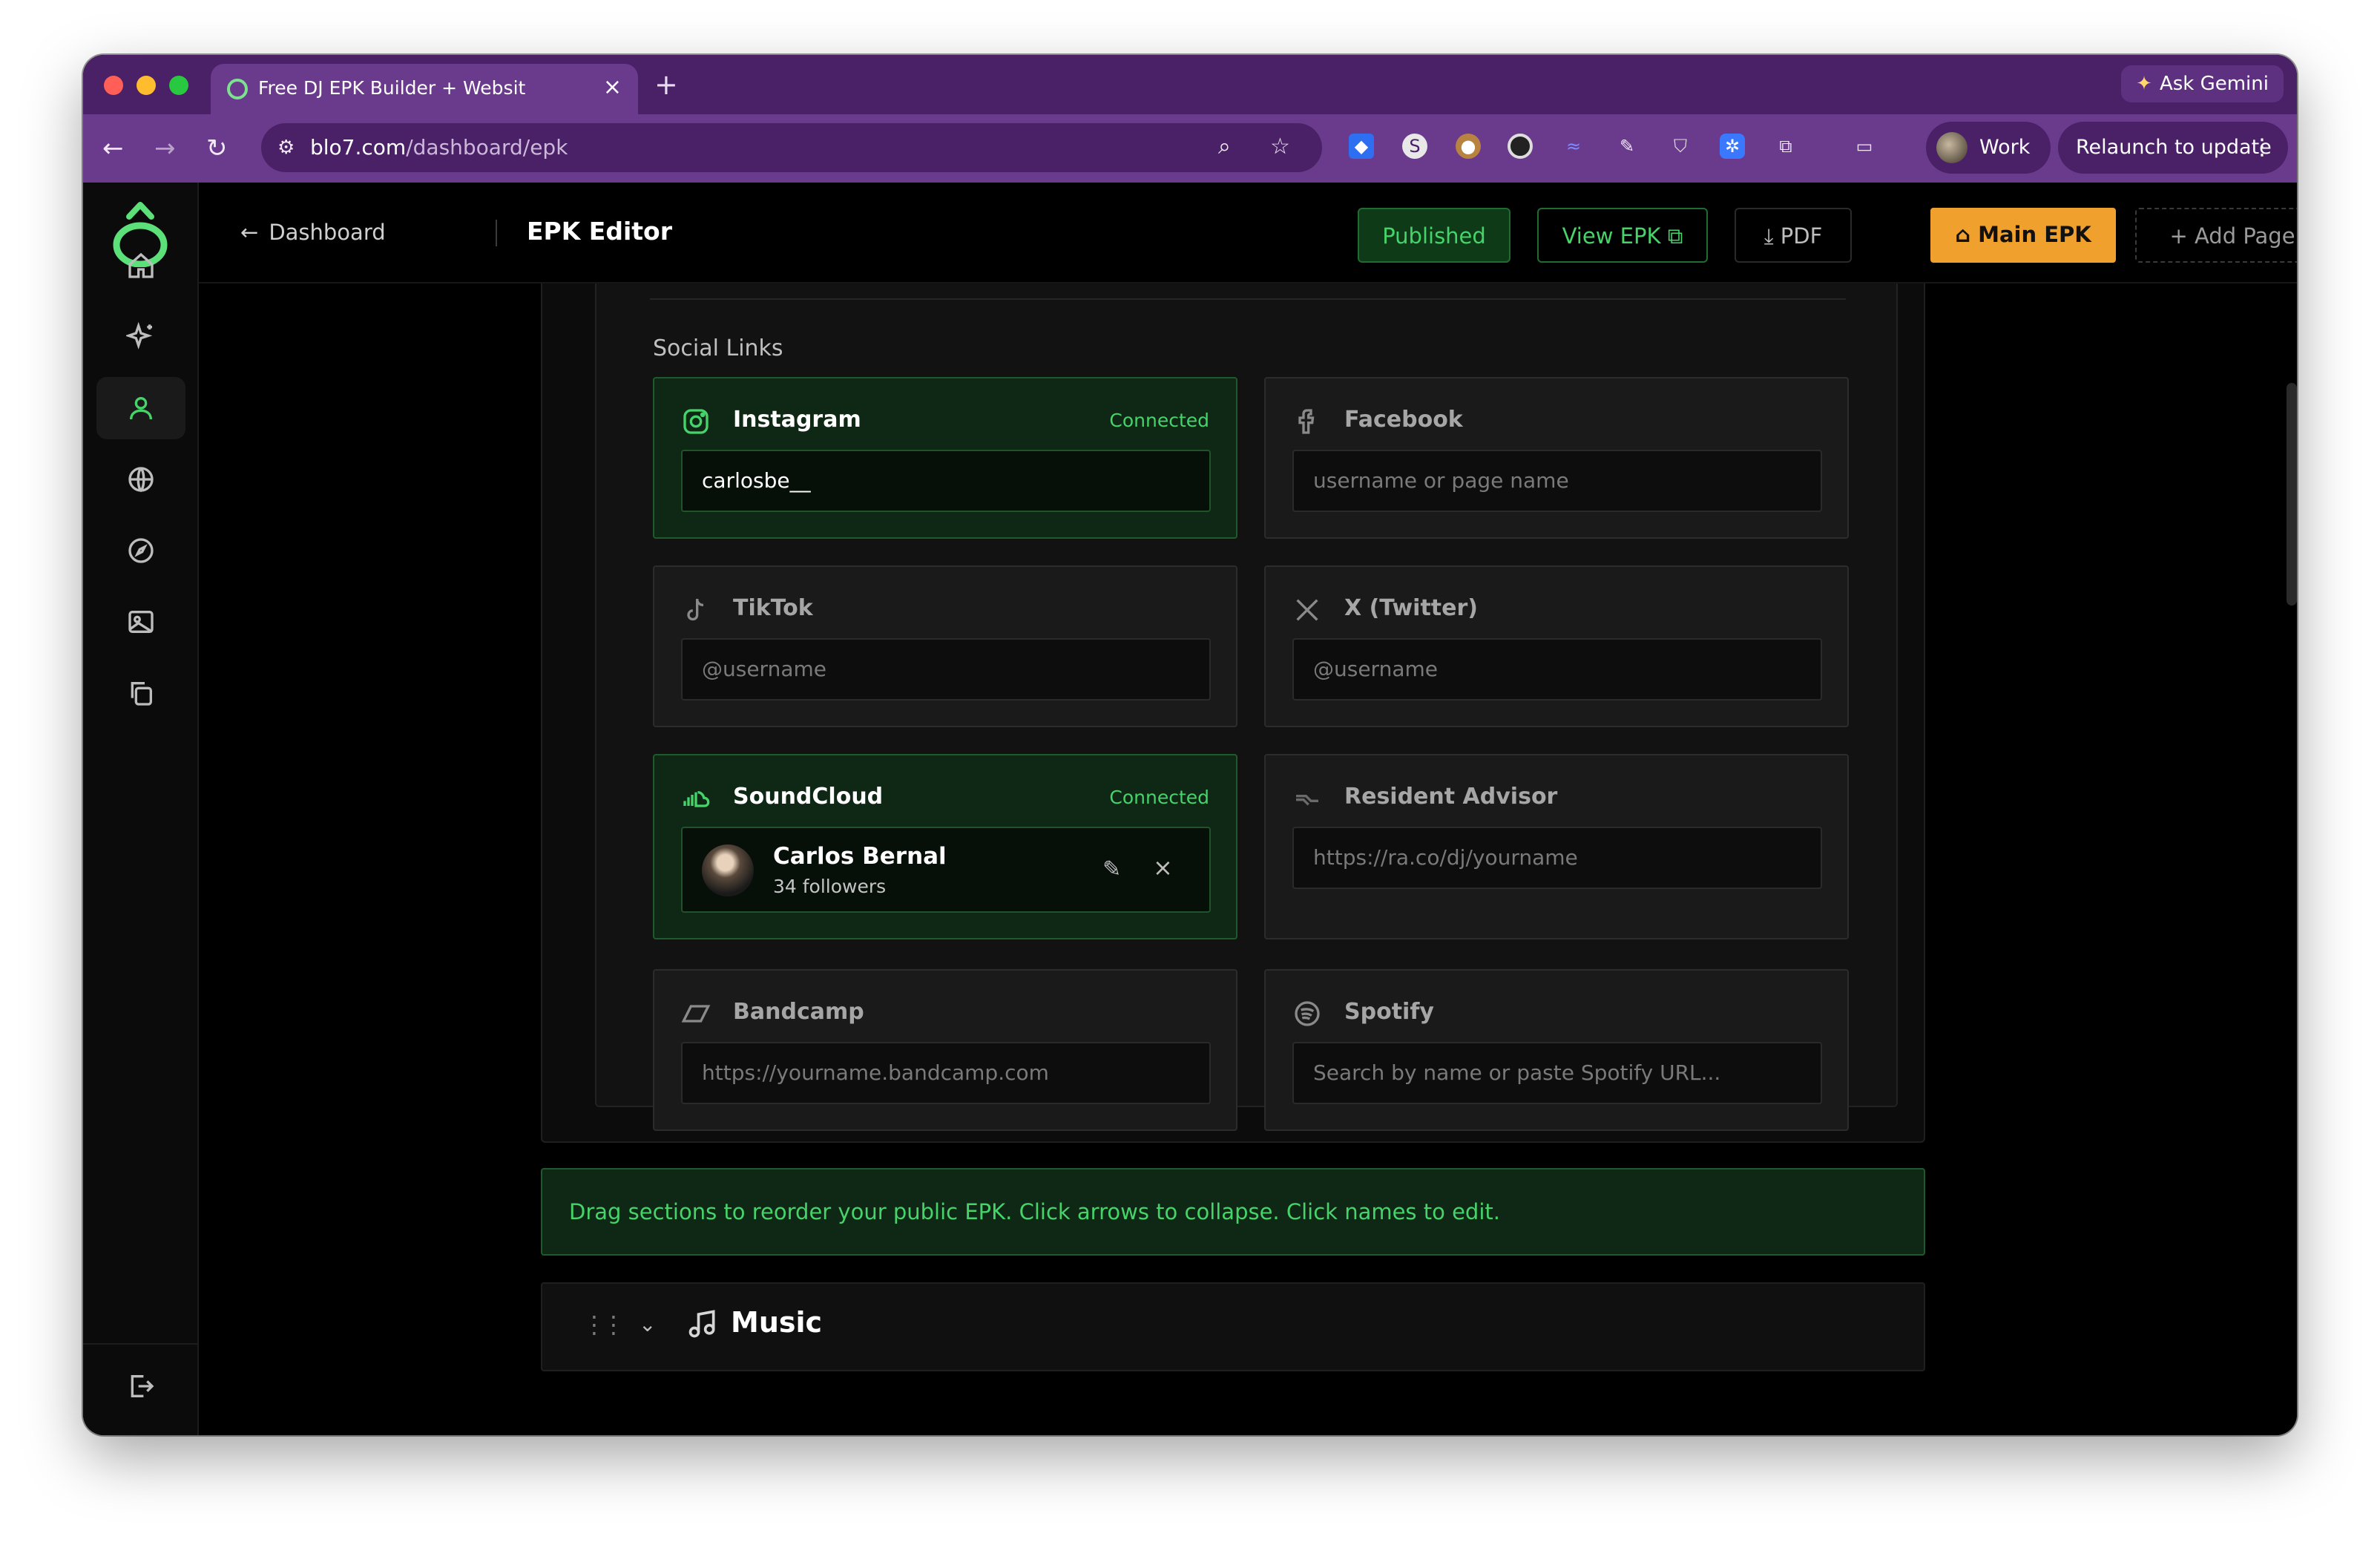 The image size is (2380, 1545). Describe the element at coordinates (2173, 148) in the screenshot. I see `relaunch-button: Relaunch to update ⋮` at that location.